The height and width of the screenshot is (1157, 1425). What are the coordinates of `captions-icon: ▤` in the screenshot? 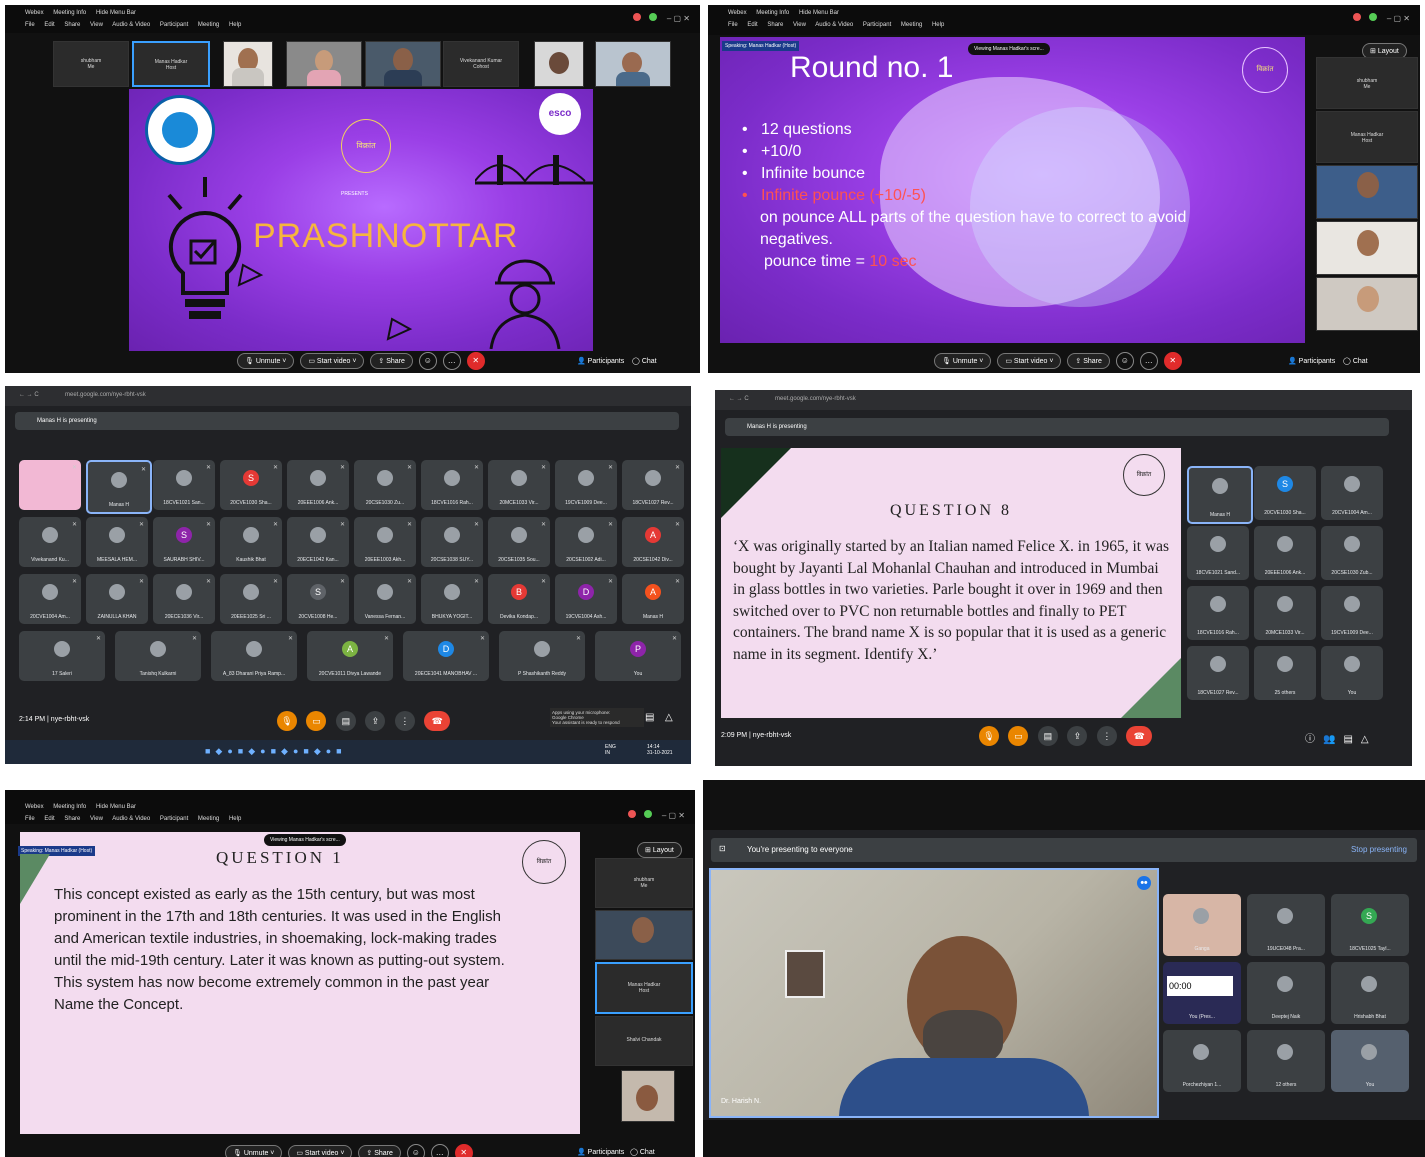 It's located at (345, 721).